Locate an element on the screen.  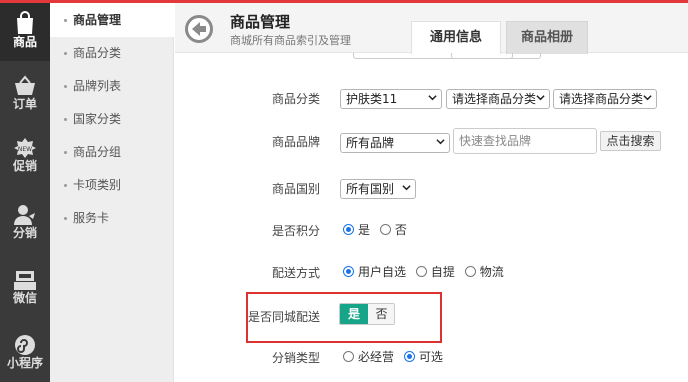
sub-nav-item-card-category: 卡项类别 is located at coordinates (112, 185).